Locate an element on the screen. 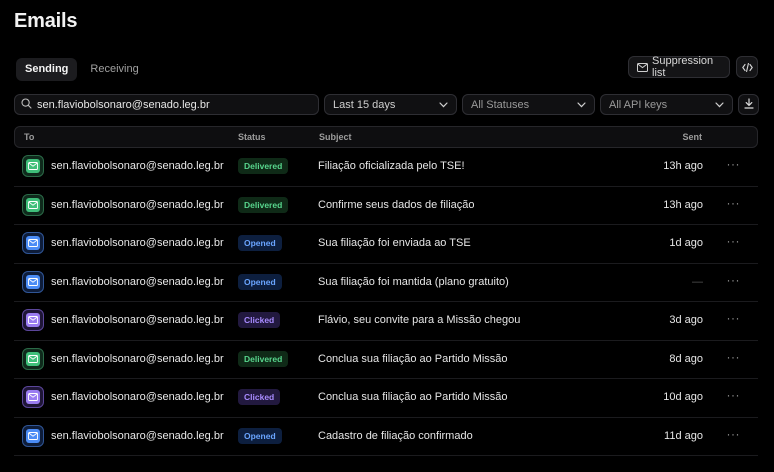  tabs: Sending Receiving is located at coordinates (82, 69).